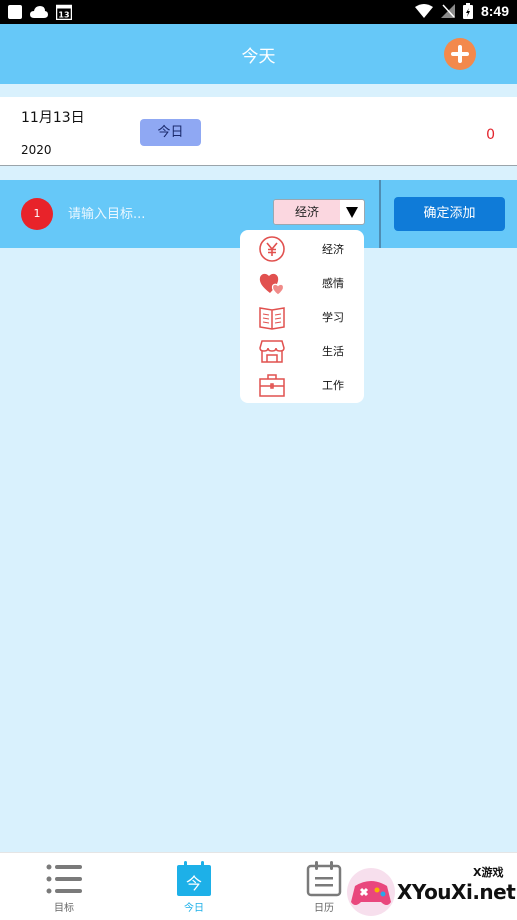  Describe the element at coordinates (170, 132) in the screenshot. I see `today-button: 今日` at that location.